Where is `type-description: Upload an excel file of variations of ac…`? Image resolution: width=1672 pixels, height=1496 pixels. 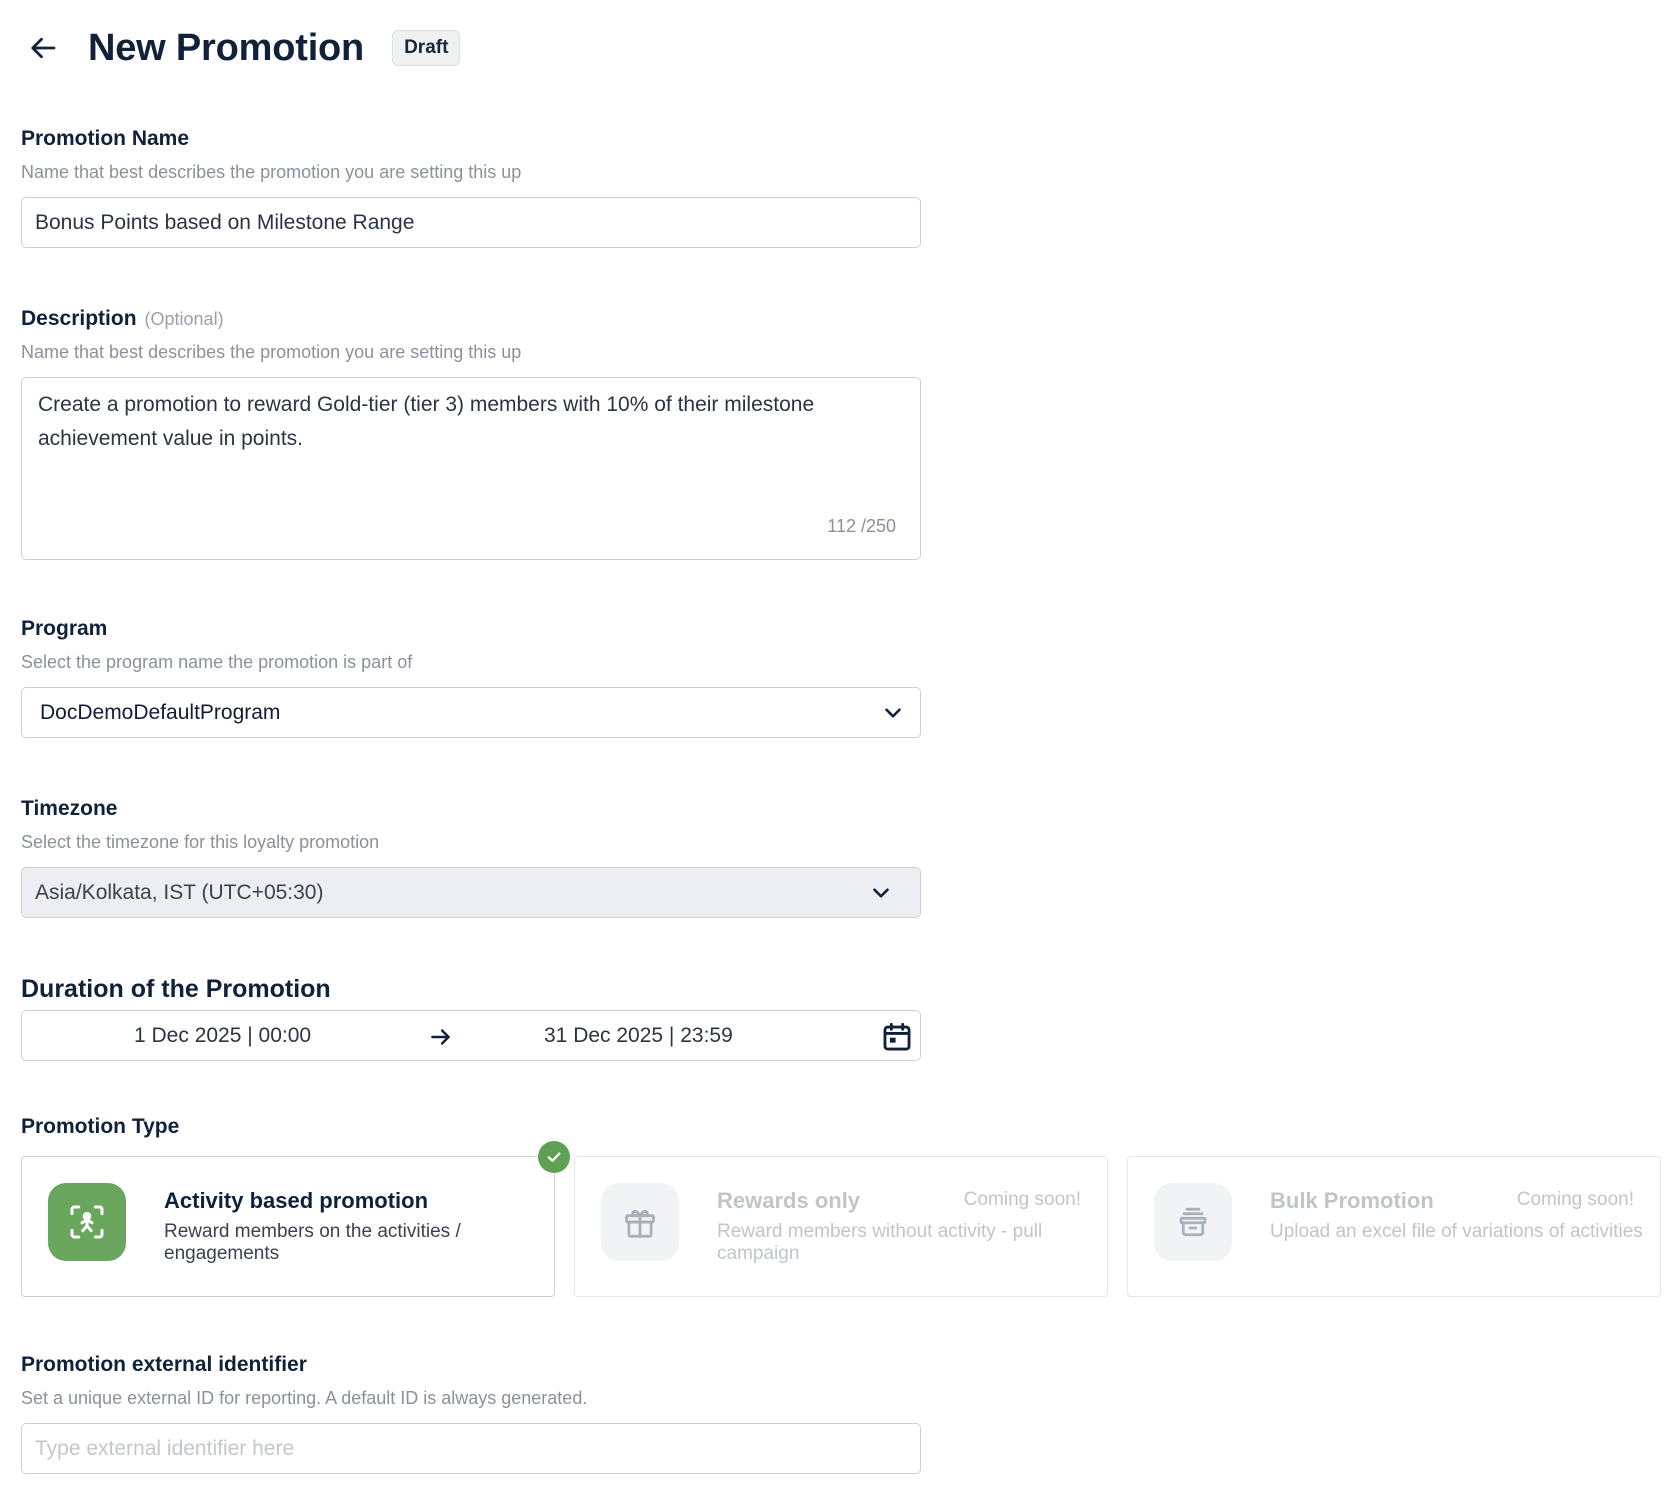
type-description: Upload an excel file of variations of ac… is located at coordinates (1456, 1231).